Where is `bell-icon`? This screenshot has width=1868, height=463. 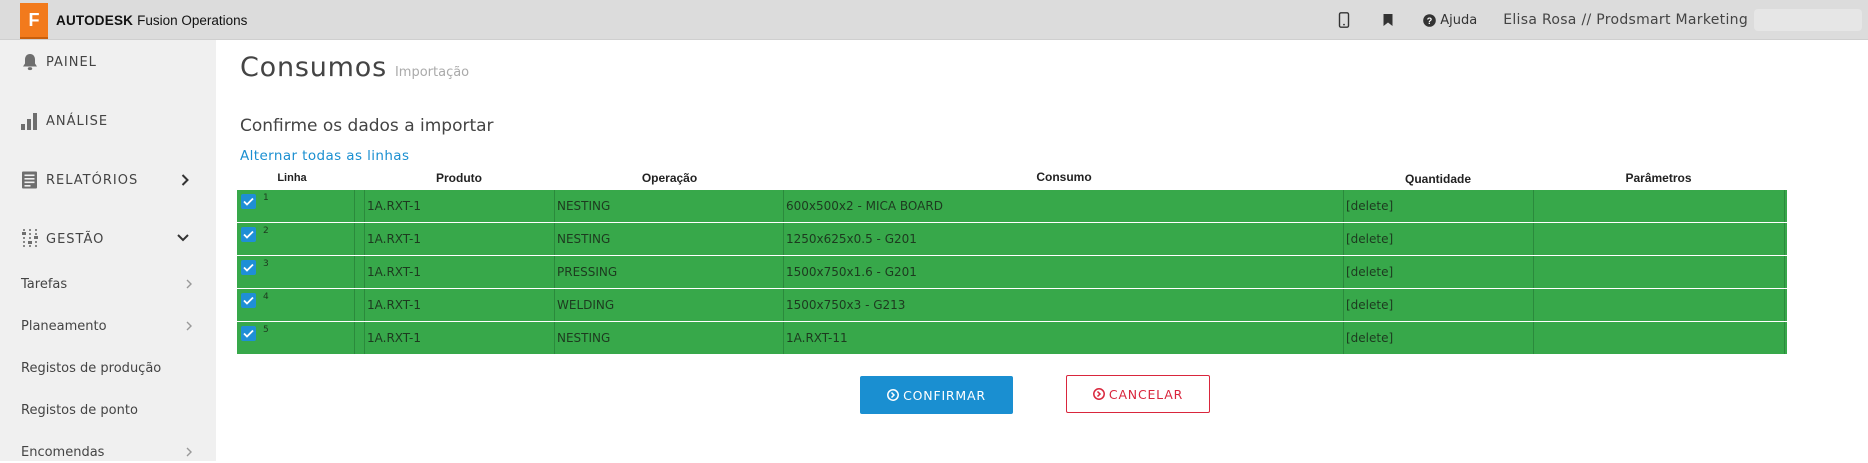
bell-icon is located at coordinates (30, 62).